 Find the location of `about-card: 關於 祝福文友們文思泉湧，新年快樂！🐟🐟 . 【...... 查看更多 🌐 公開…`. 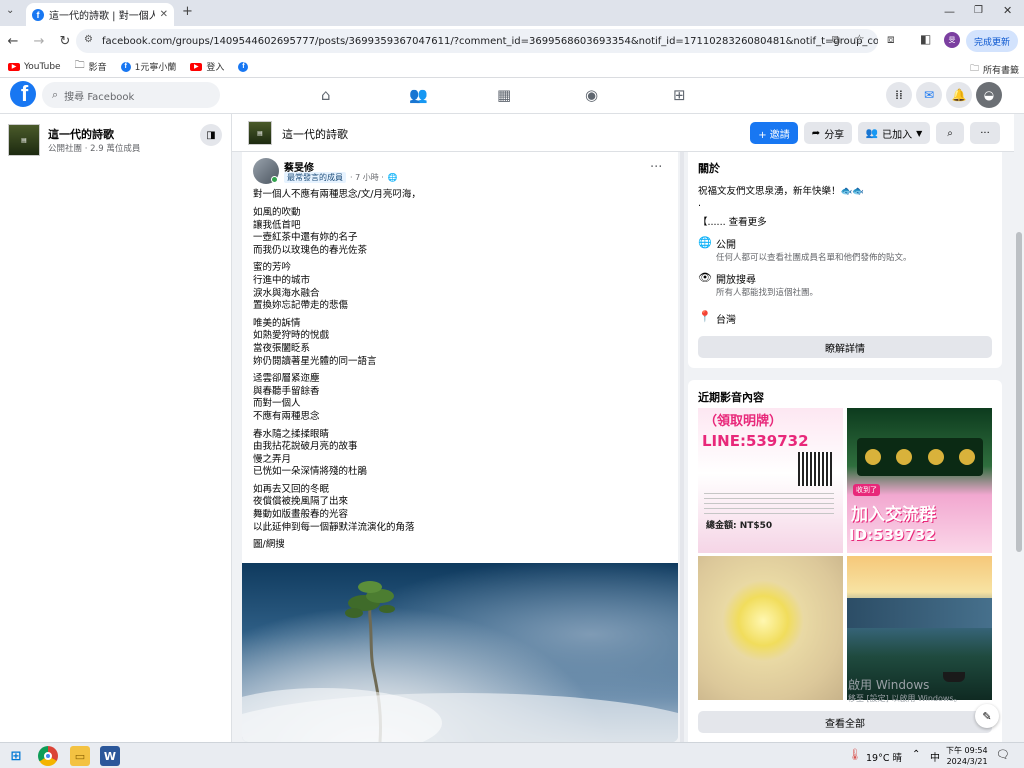

about-card: 關於 祝福文友們文思泉湧，新年快樂！🐟🐟 . 【...... 查看更多 🌐 公開… is located at coordinates (845, 260).